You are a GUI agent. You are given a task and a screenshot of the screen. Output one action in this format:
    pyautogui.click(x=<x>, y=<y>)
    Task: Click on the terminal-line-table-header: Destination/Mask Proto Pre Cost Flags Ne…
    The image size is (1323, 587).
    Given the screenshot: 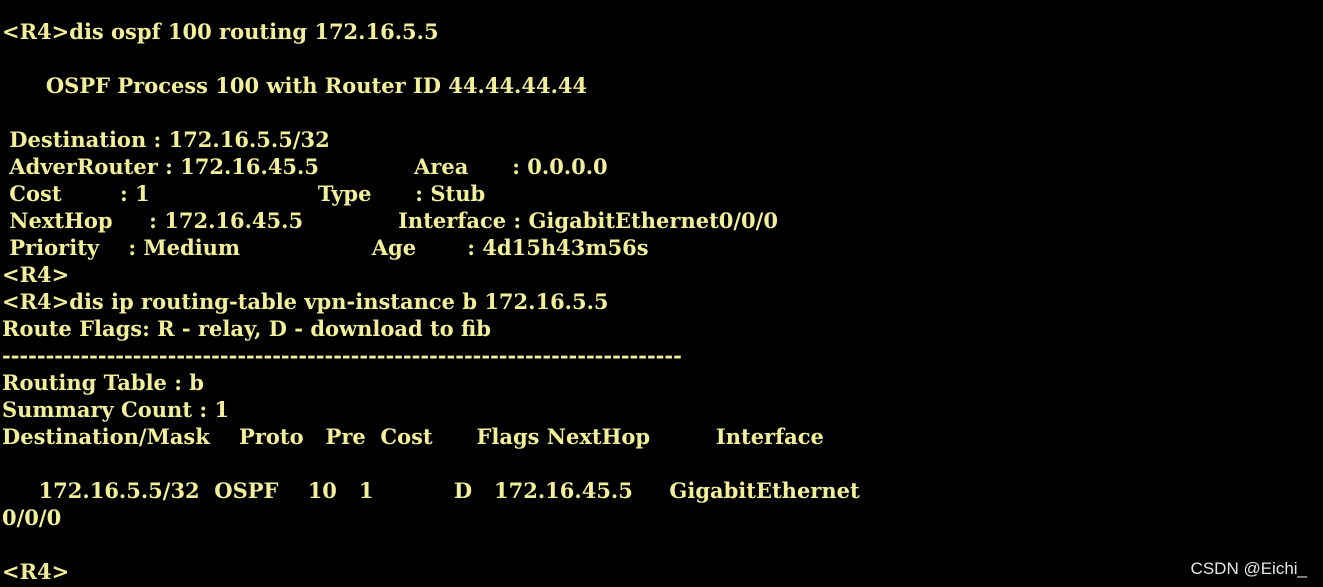 What is the action you would take?
    pyautogui.click(x=413, y=436)
    